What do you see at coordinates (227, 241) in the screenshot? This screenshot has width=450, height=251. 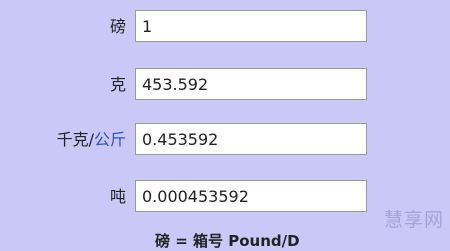 I see `footer-text: 磅 = 箱号 Pound/D` at bounding box center [227, 241].